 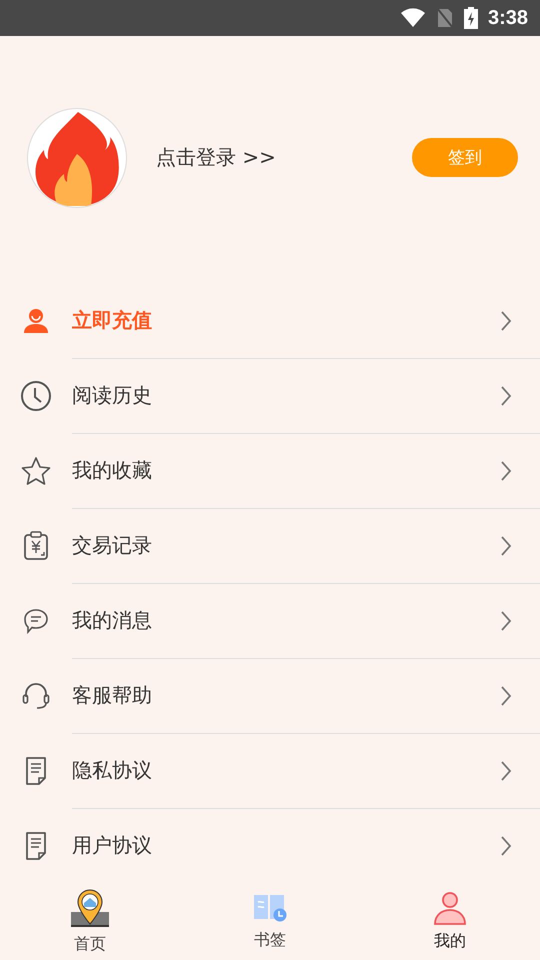 I want to click on menu-item: 客服帮助, so click(x=286, y=695).